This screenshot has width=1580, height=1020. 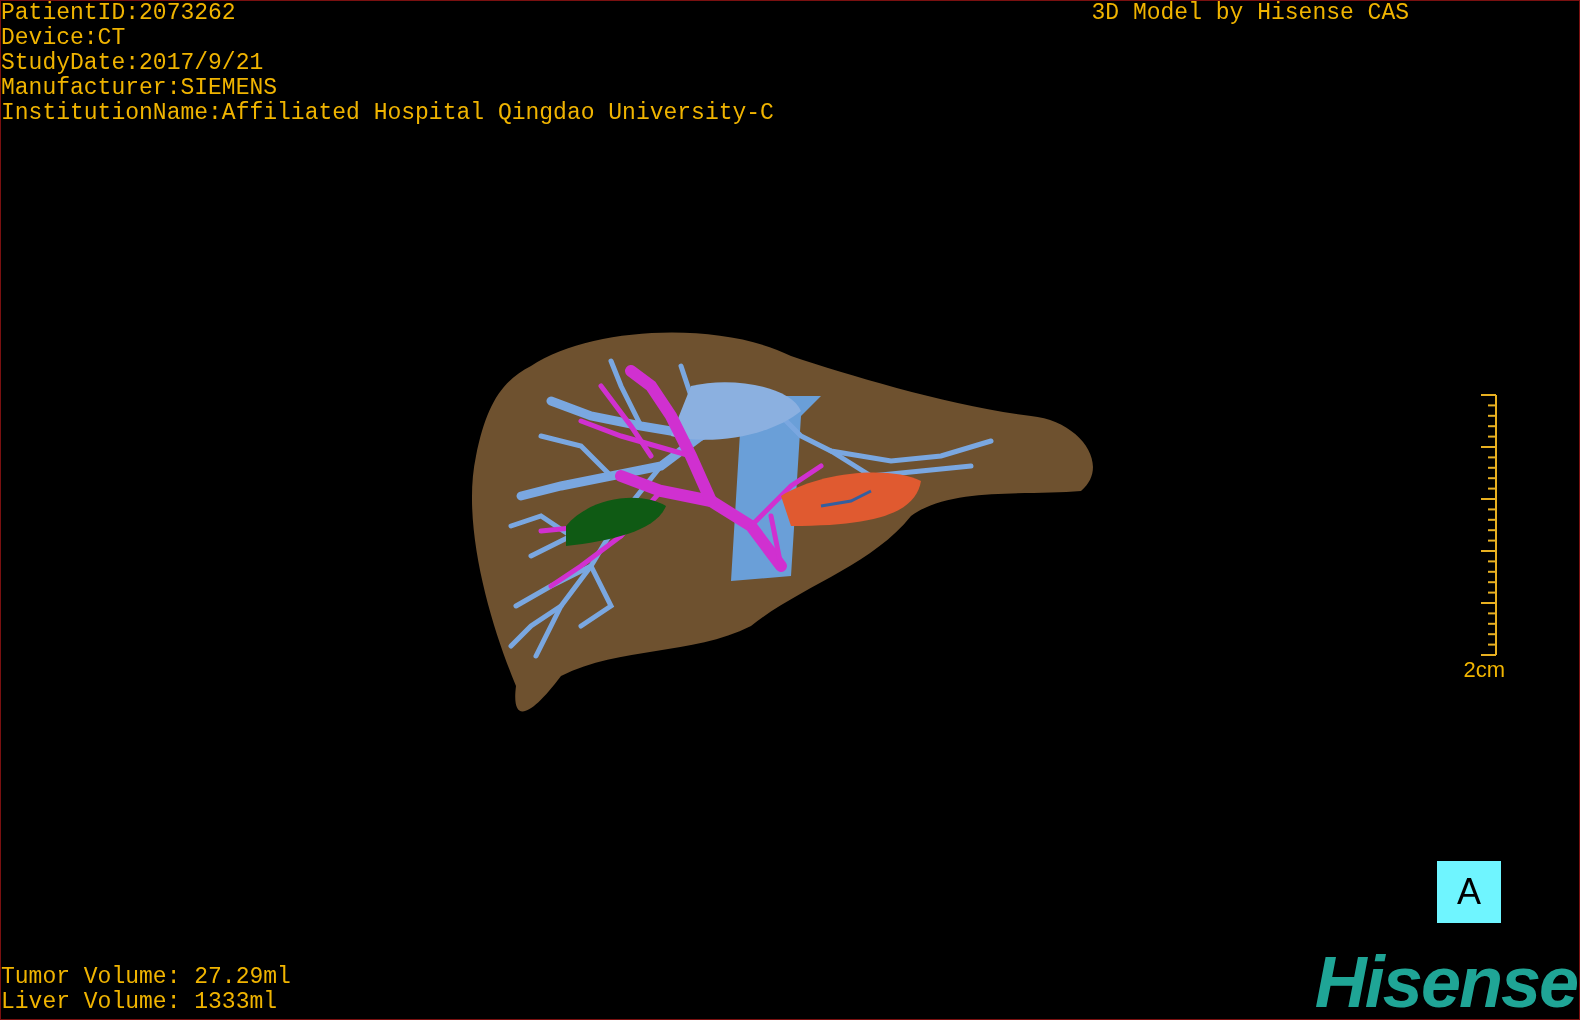 I want to click on volume-text: Liver Volume: 1333ml, so click(x=140, y=1002).